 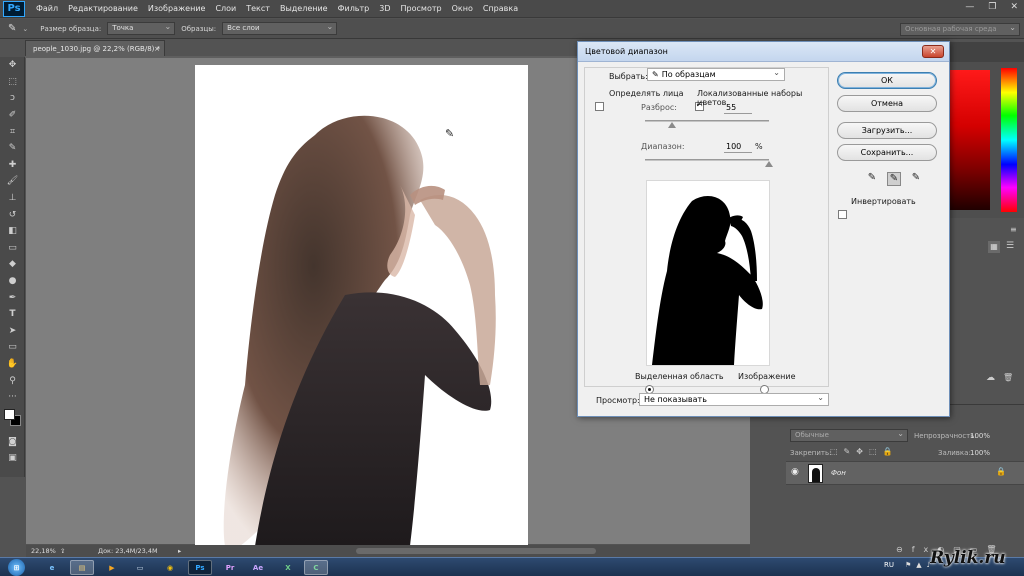 I want to click on range-slider-thumb, so click(x=769, y=164).